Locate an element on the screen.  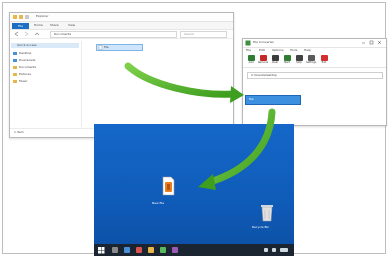
drag-arrow-bottom-head is located at coordinates (207, 182).